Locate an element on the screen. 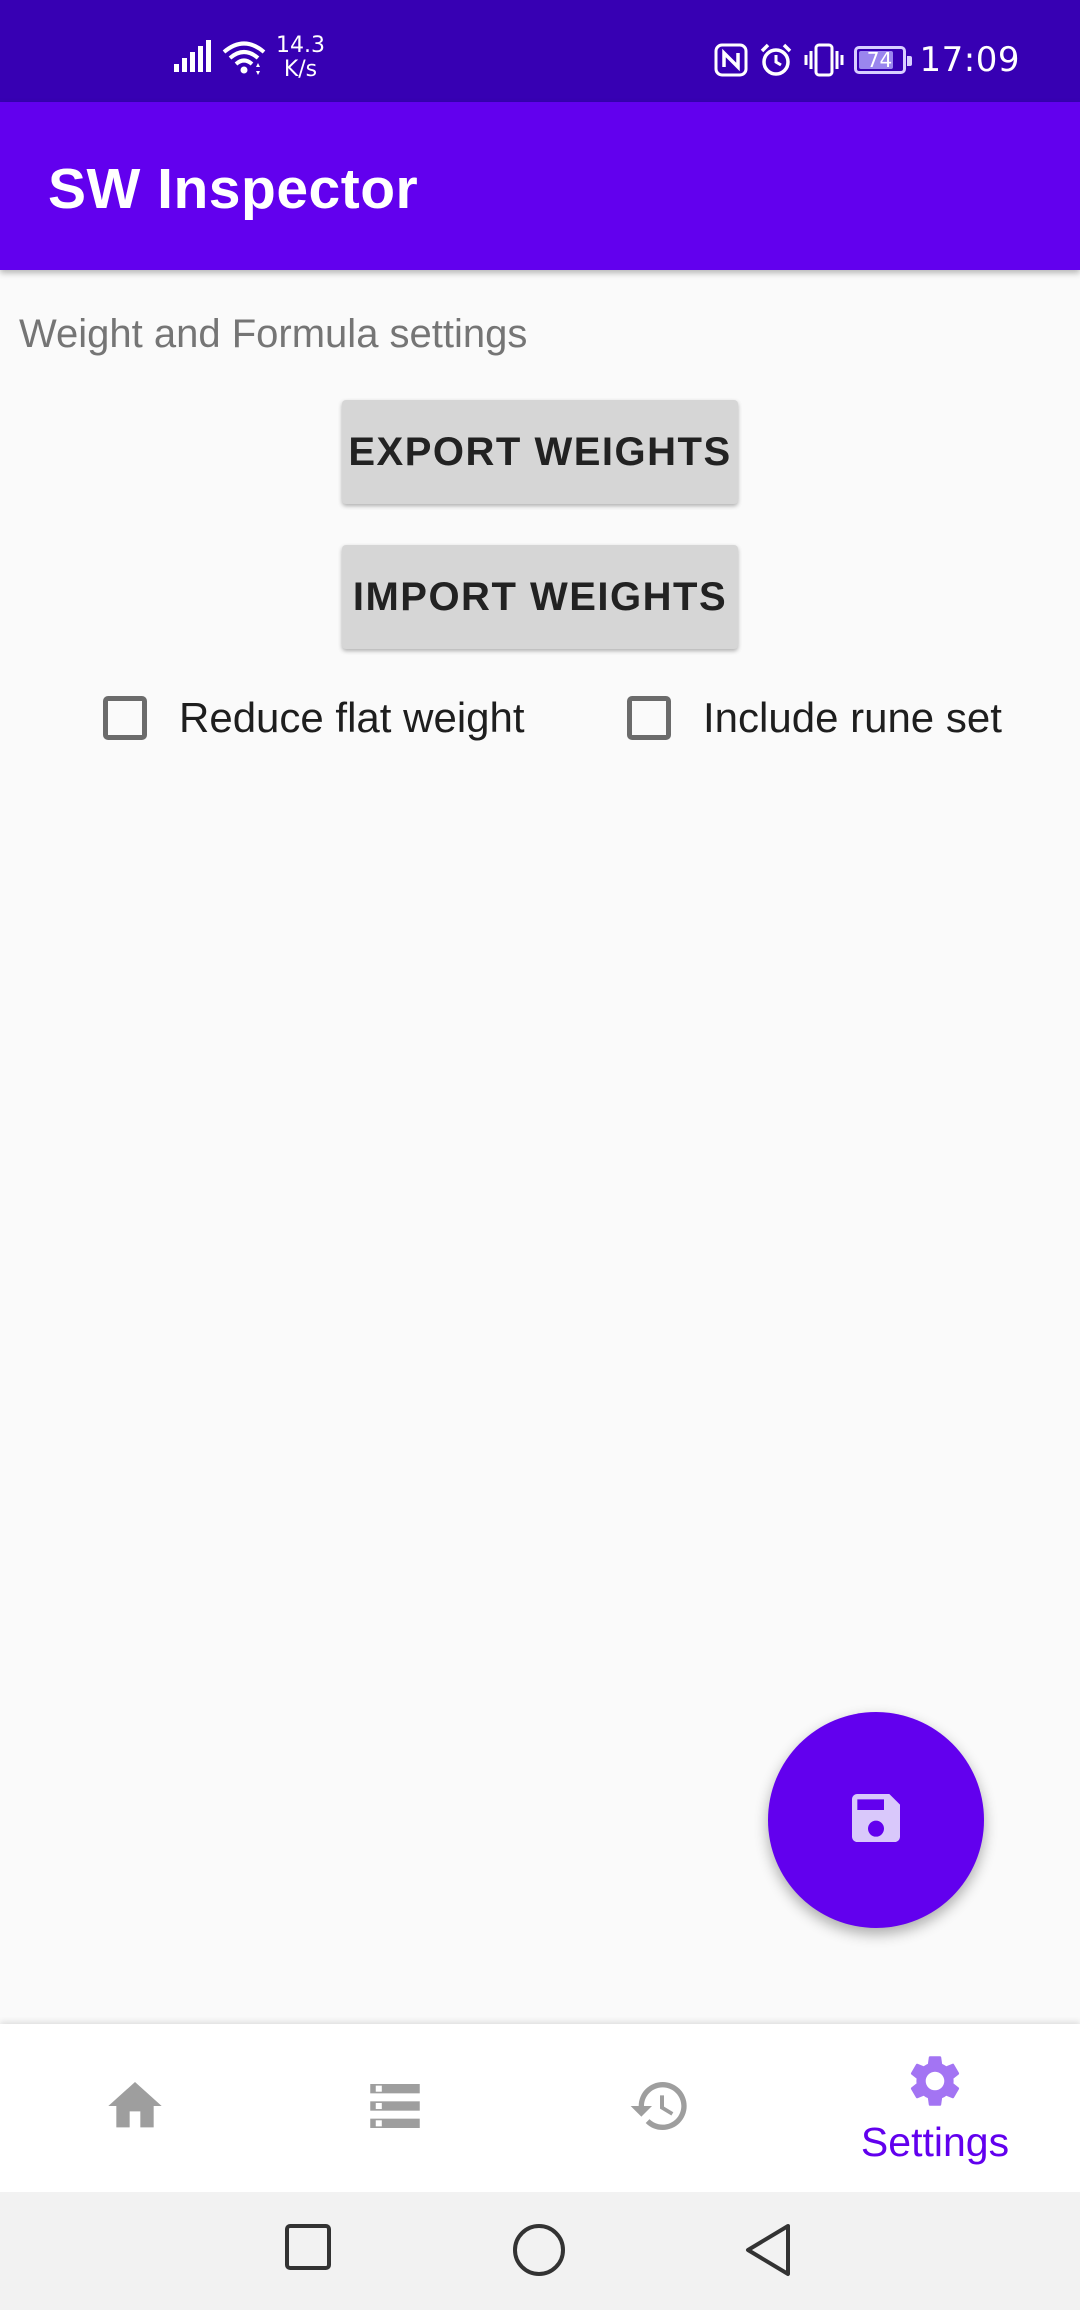 The width and height of the screenshot is (1080, 2310). back-button is located at coordinates (768, 2252).